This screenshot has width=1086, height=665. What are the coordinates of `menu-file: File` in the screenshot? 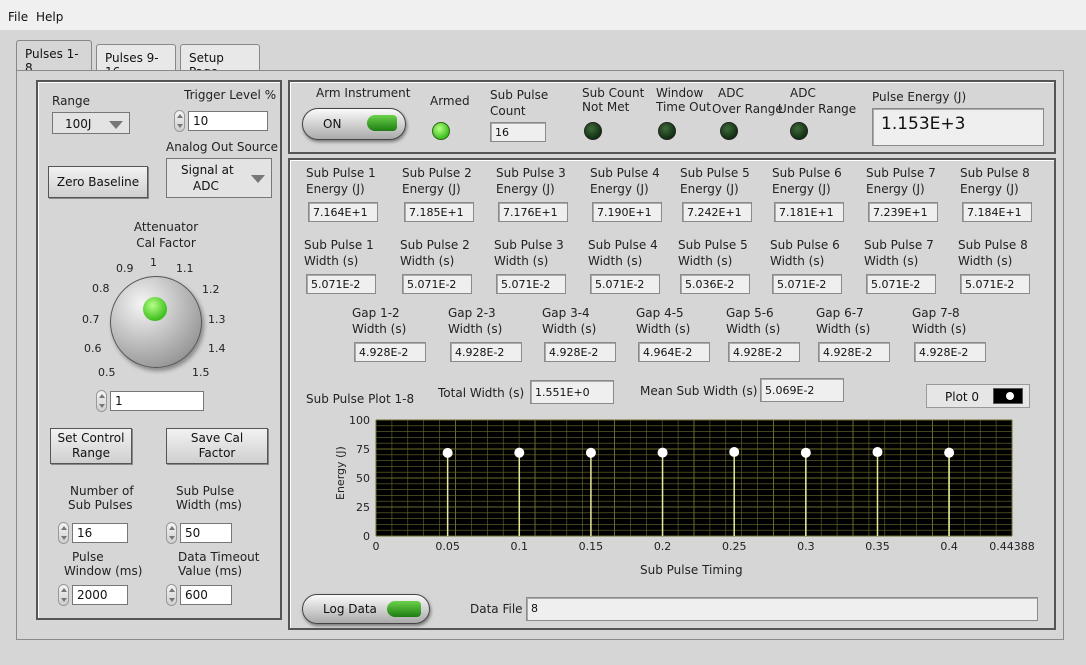 It's located at (18, 17).